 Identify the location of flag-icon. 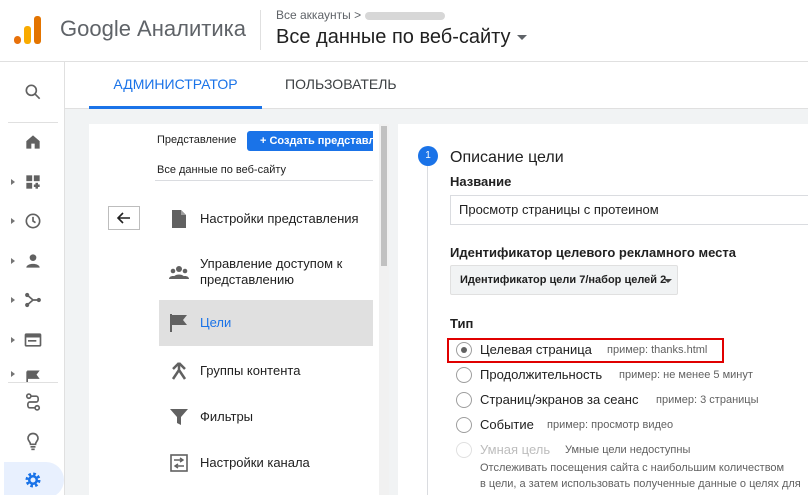
(179, 323).